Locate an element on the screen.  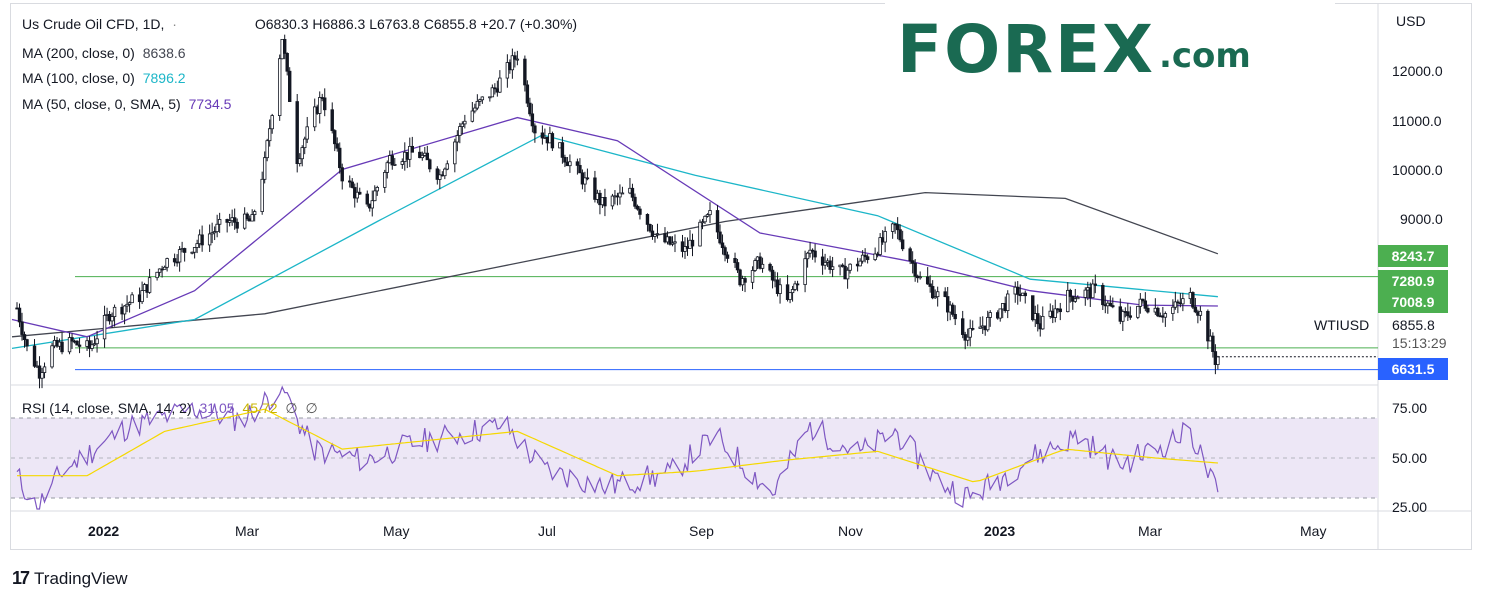
ma200-value: 8638.6 is located at coordinates (164, 53).